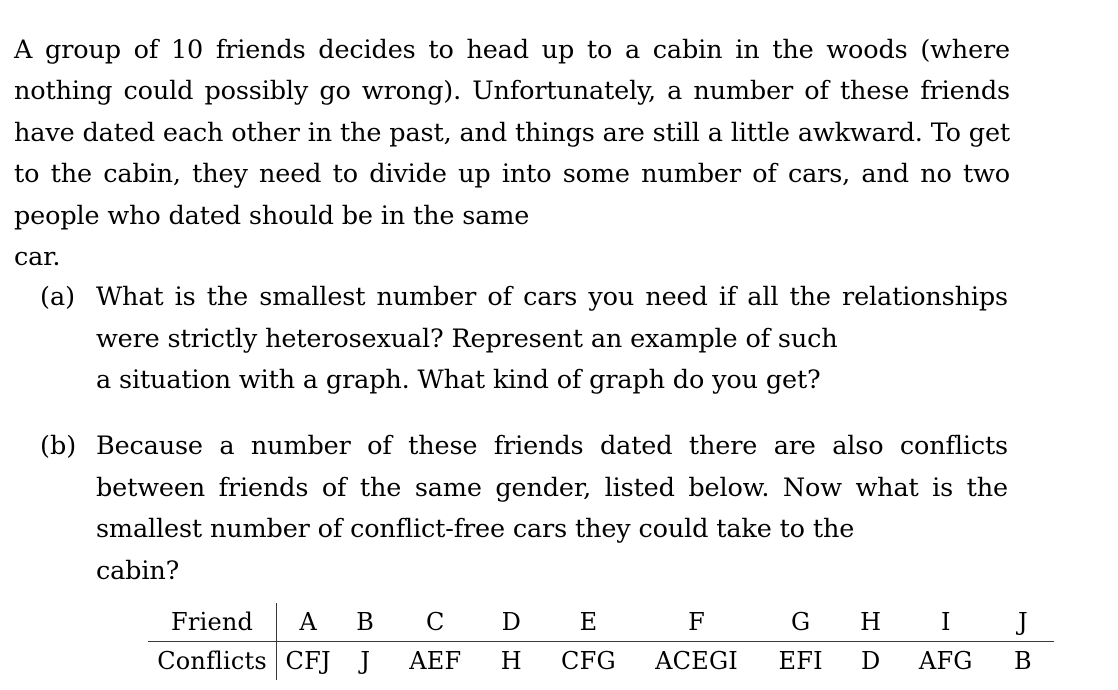  I want to click on friend-cell-8: H, so click(870, 622).